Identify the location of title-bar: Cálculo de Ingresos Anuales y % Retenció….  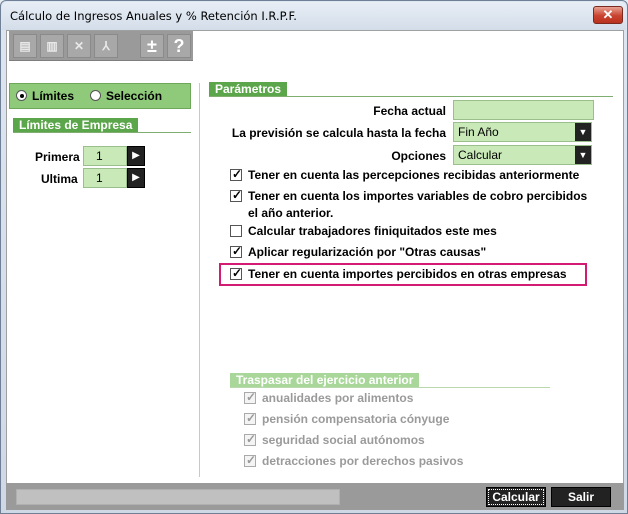
(314, 16).